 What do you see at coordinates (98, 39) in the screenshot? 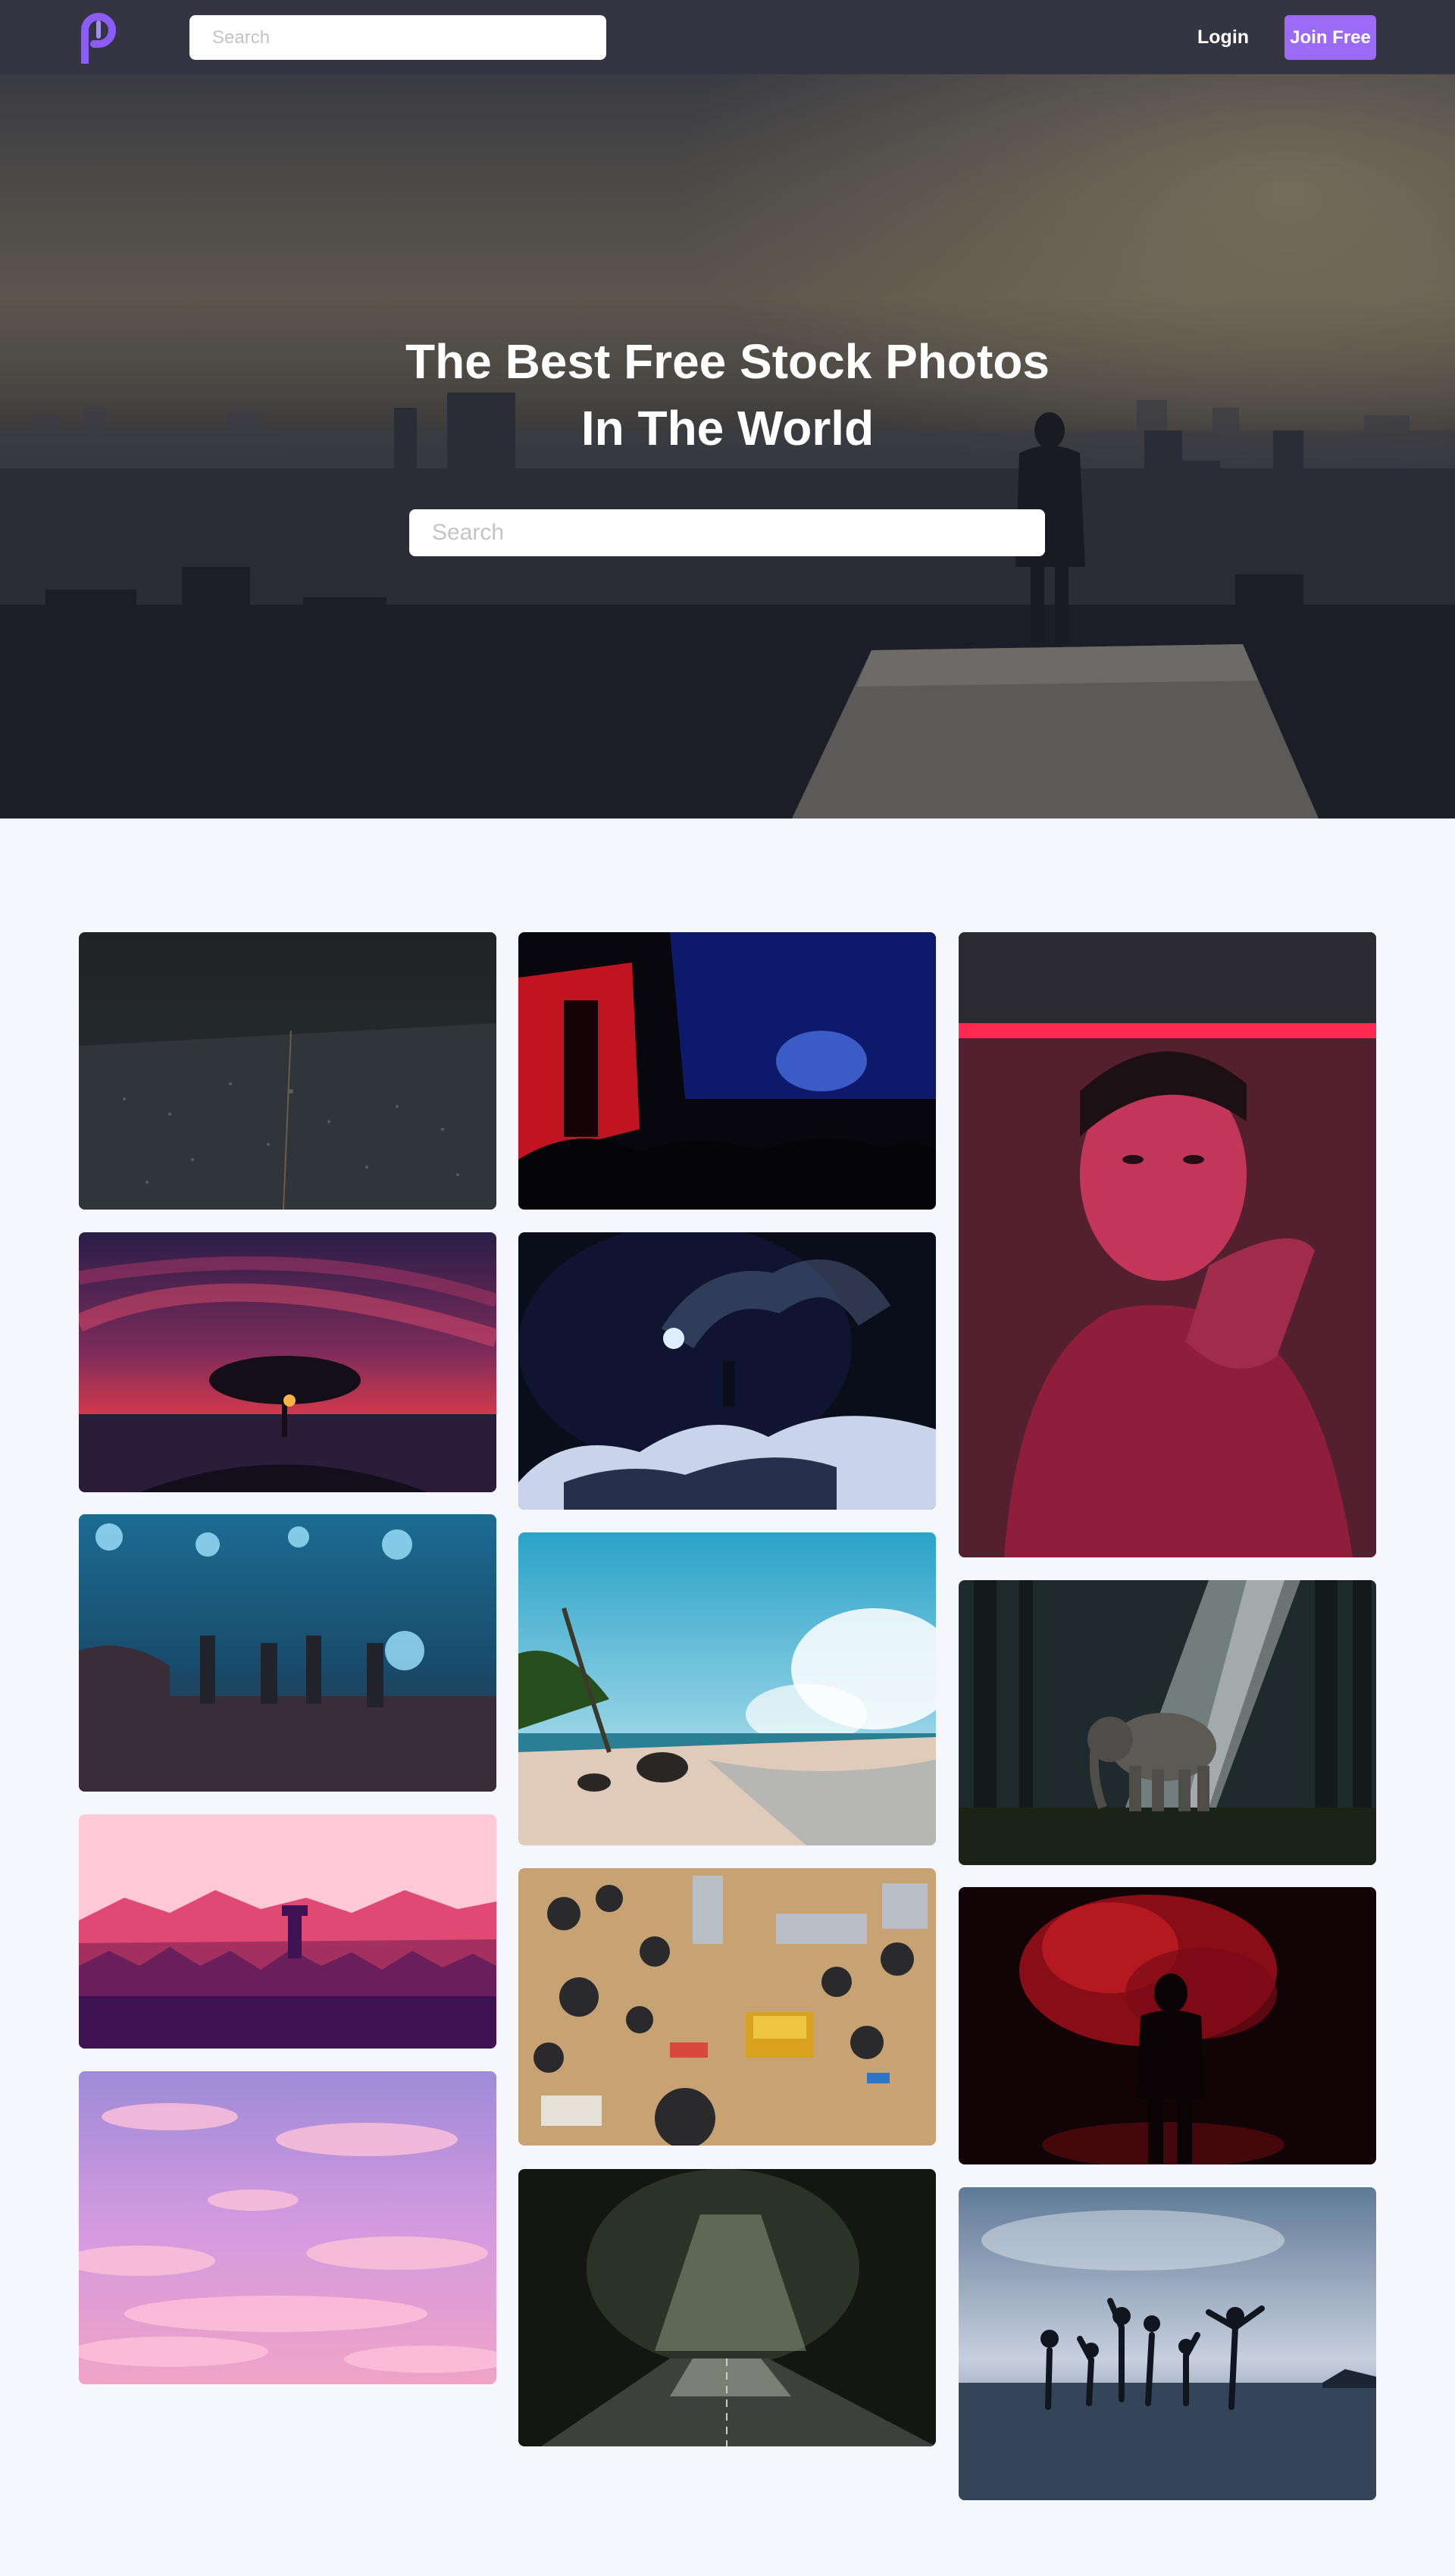
I see `logo-icon` at bounding box center [98, 39].